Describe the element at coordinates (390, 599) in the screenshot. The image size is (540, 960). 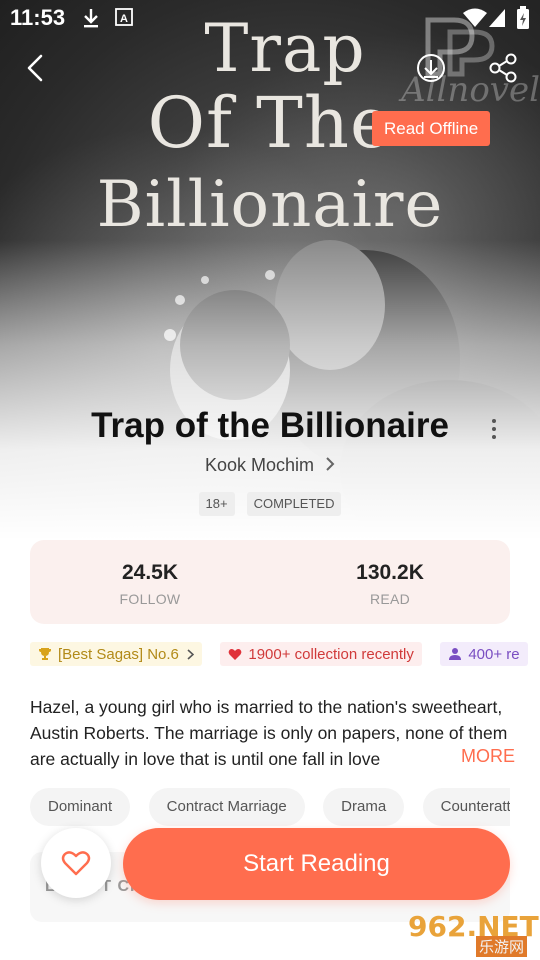
I see `read-label: READ` at that location.